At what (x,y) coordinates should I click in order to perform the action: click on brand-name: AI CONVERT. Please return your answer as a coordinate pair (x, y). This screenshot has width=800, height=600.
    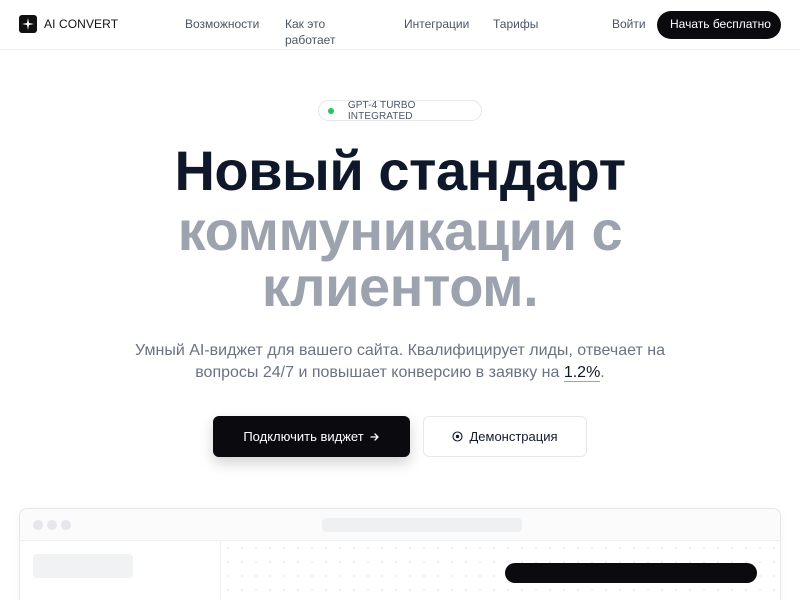
    Looking at the image, I should click on (81, 24).